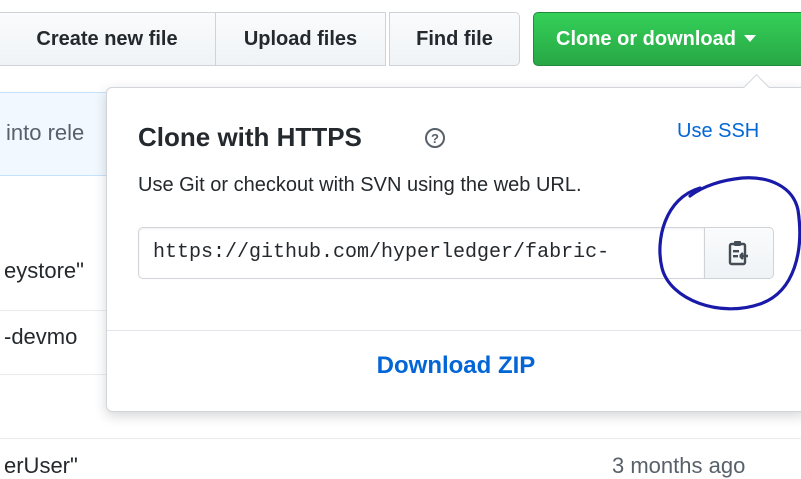  I want to click on clone-url-group: https://github.com/hyperledger/fabric-, so click(456, 253).